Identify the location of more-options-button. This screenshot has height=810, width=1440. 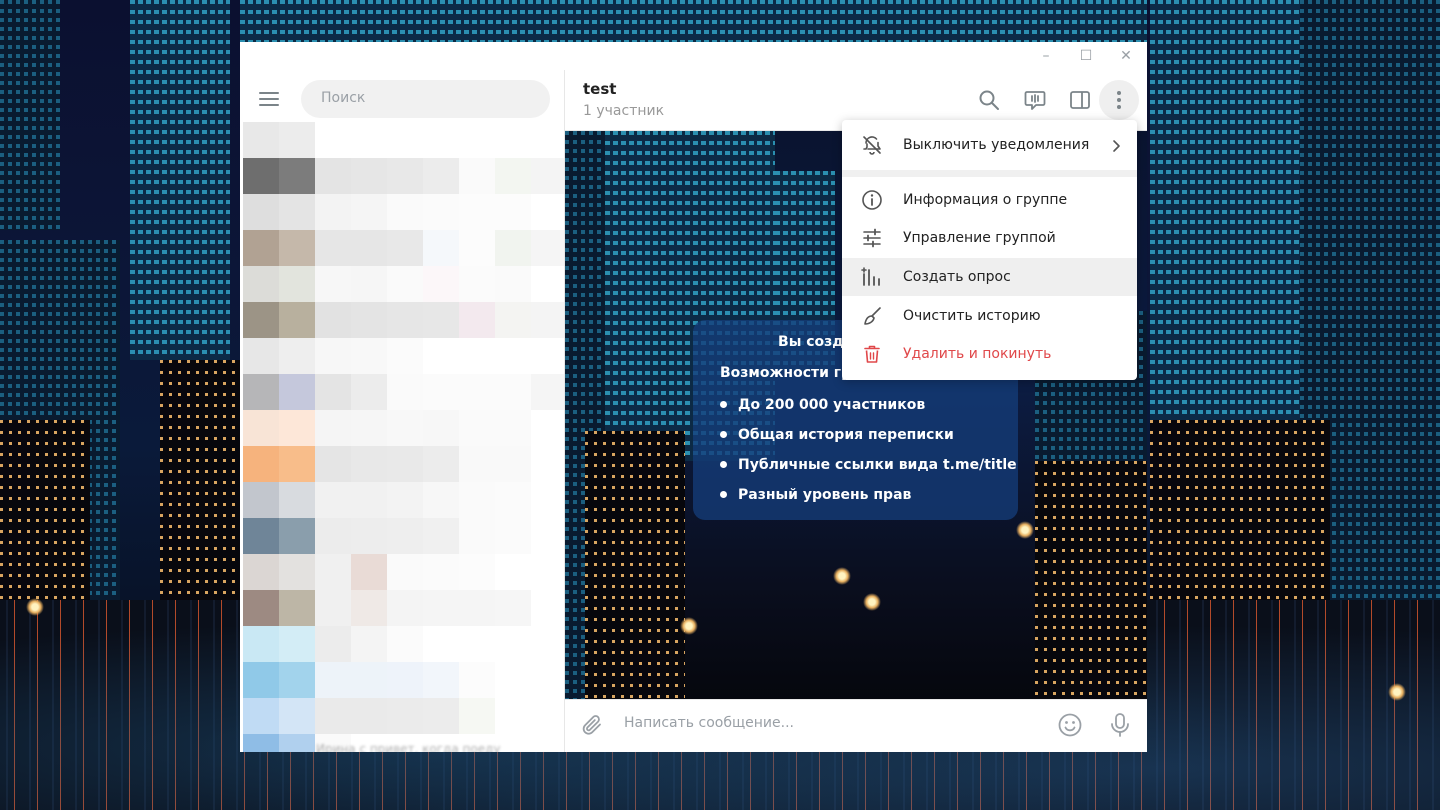
(1119, 100).